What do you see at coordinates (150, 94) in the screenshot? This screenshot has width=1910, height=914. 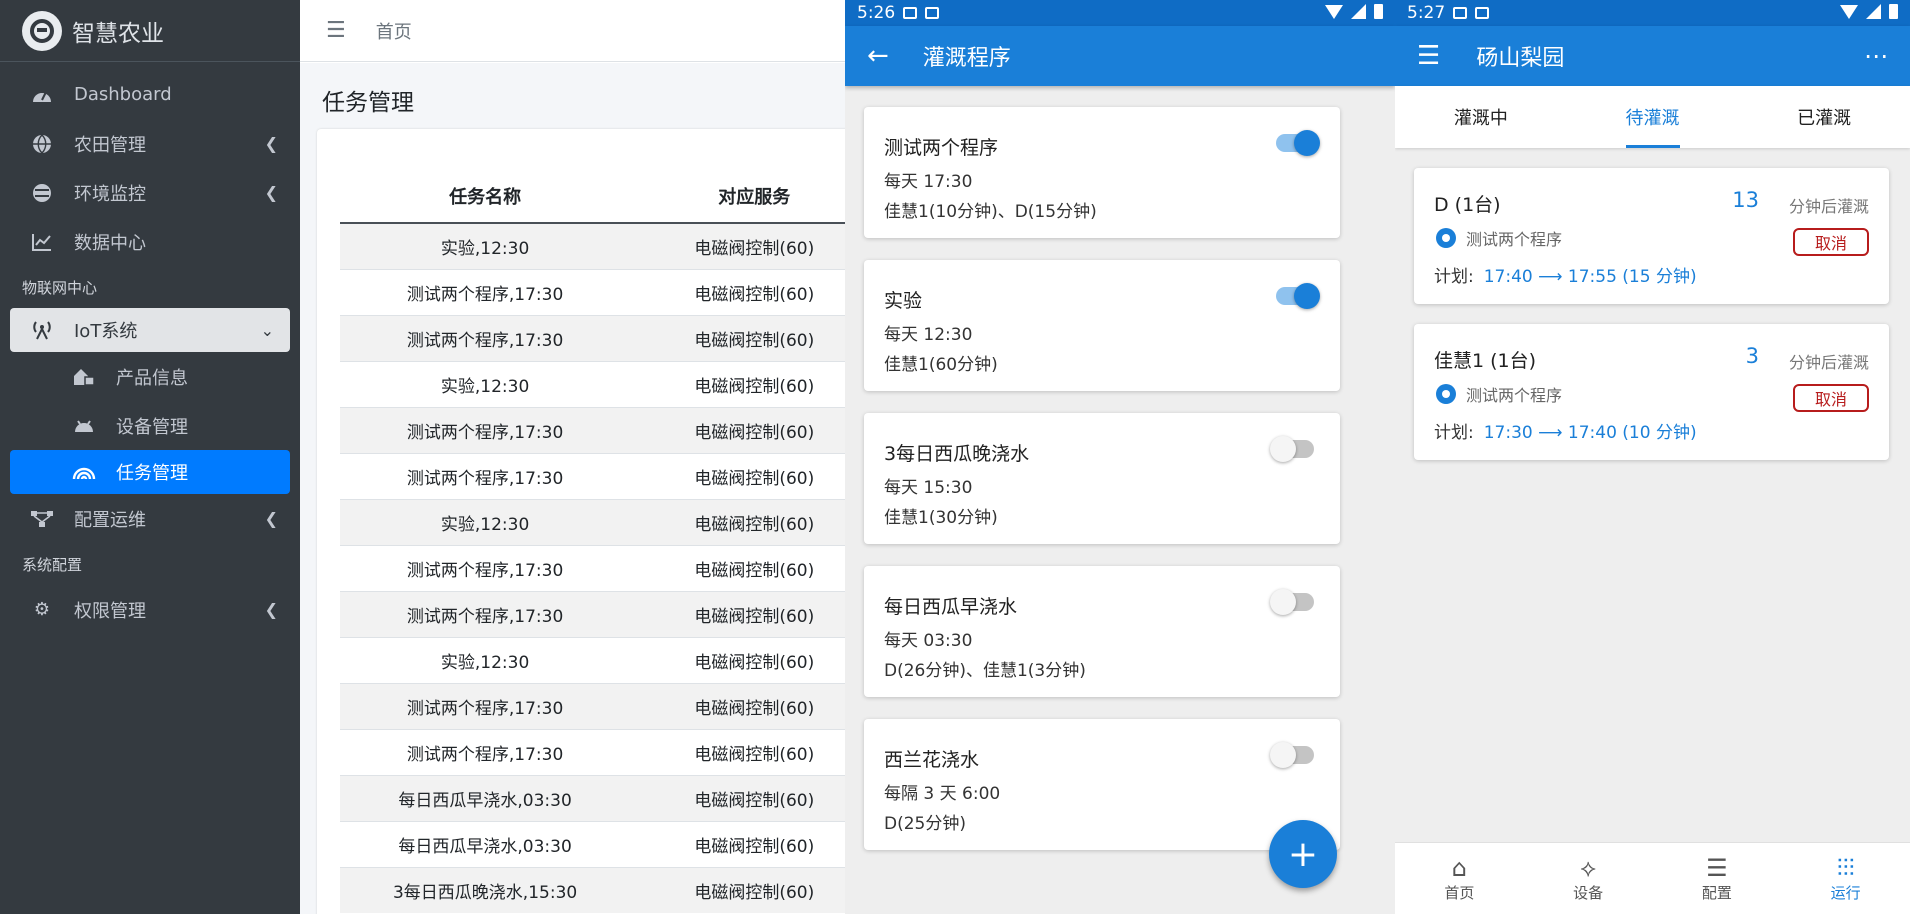 I see `sidebar-item-dashboard: Dashboard` at bounding box center [150, 94].